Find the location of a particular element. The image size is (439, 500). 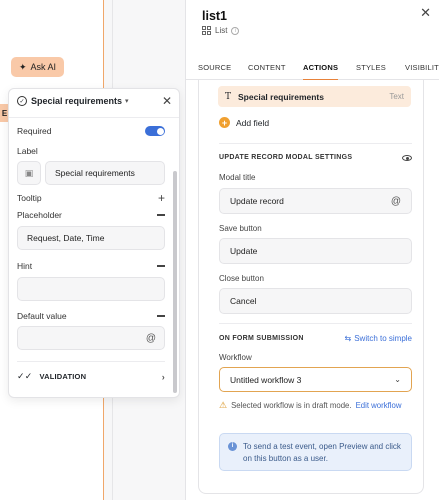

tab-bar: SOURCE CONTENT ACTIONS STYLES VISIBILITY is located at coordinates (312, 68).